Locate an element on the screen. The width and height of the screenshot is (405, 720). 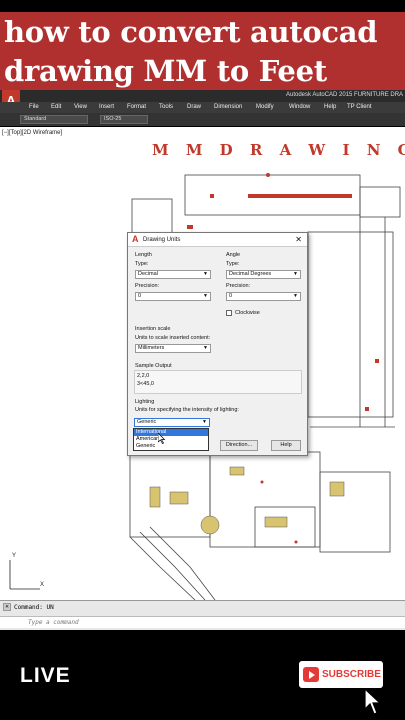
viewport-controls: [−][Top][2D Wireframe] is located at coordinates (32, 133).